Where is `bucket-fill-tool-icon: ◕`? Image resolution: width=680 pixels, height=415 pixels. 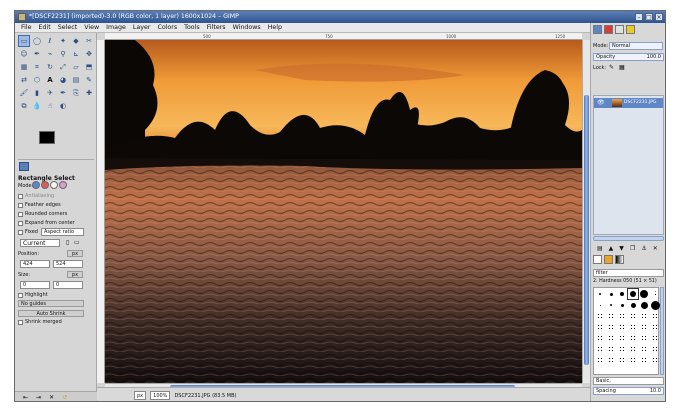 bucket-fill-tool-icon: ◕ is located at coordinates (63, 80).